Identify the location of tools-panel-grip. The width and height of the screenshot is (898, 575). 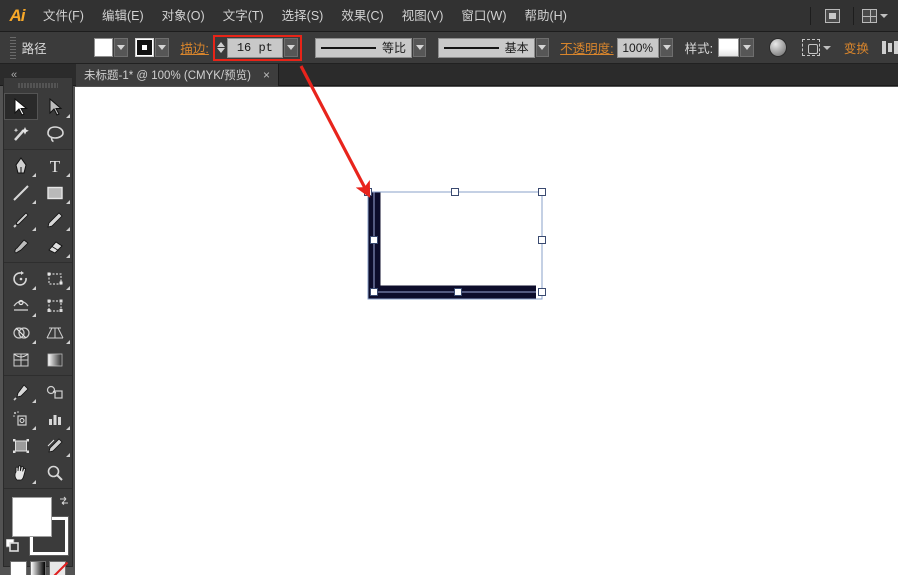
(38, 85).